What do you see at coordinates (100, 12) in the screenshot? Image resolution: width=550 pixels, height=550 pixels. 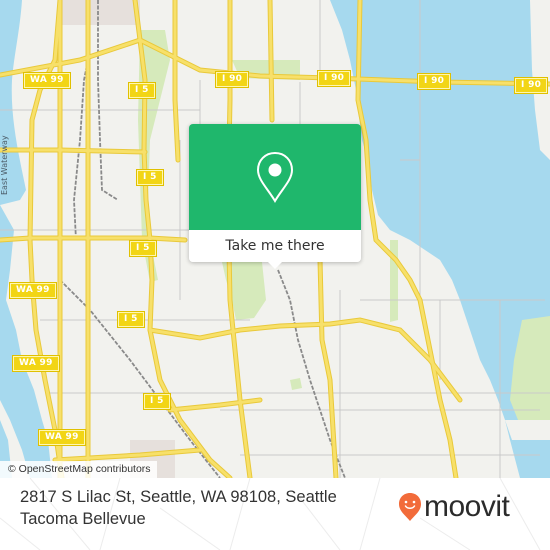 I see `urban-block-sodo` at bounding box center [100, 12].